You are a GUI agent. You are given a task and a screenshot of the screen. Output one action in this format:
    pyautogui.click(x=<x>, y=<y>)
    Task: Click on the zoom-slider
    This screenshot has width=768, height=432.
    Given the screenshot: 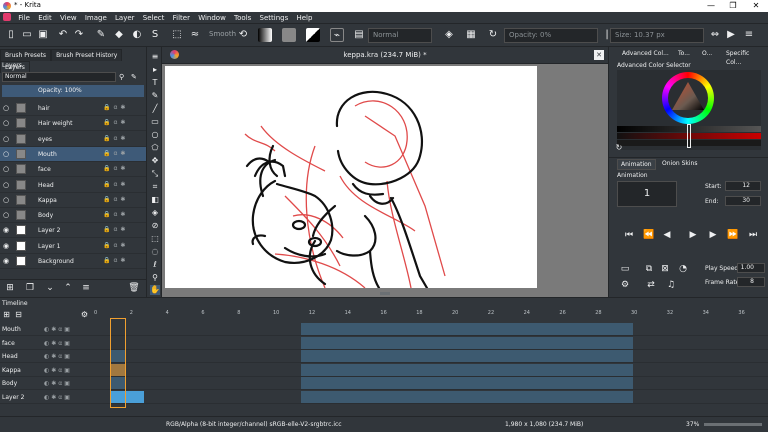 What is the action you would take?
    pyautogui.click(x=733, y=424)
    